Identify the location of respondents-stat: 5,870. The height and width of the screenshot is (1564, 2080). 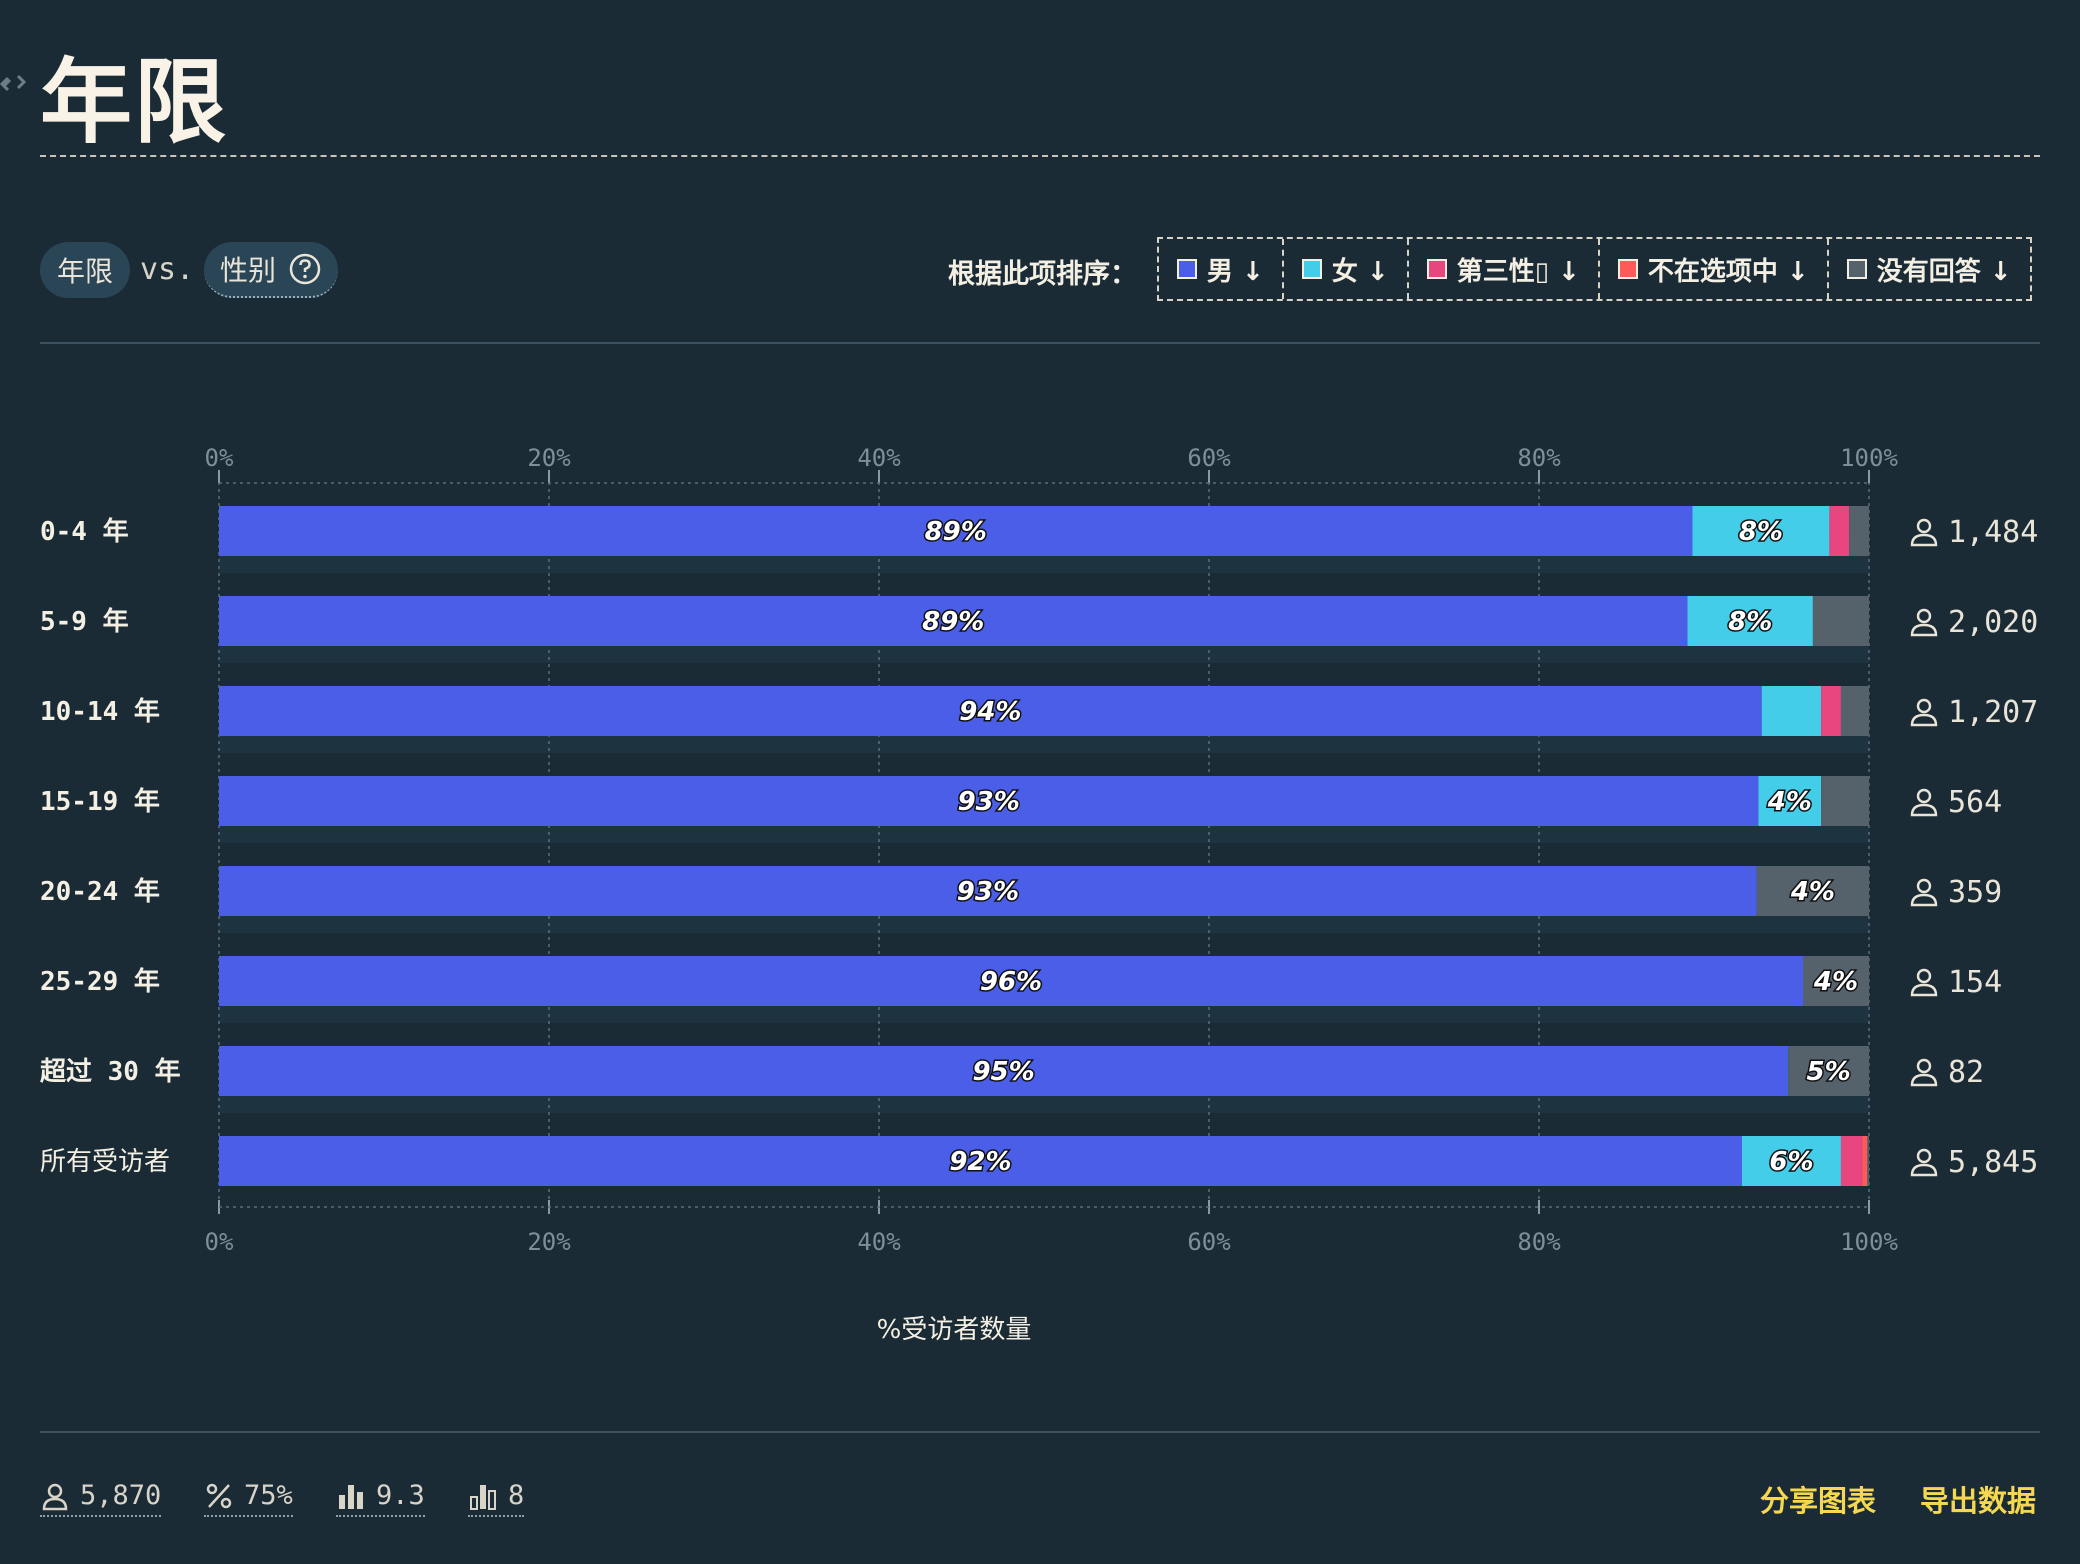
(101, 1498).